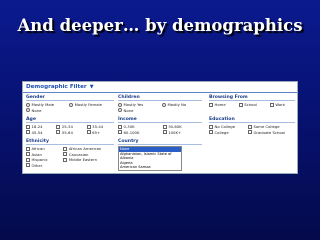 This screenshot has width=320, height=240. I want to click on filter-header-label: Demographic Filter, so click(56, 86).